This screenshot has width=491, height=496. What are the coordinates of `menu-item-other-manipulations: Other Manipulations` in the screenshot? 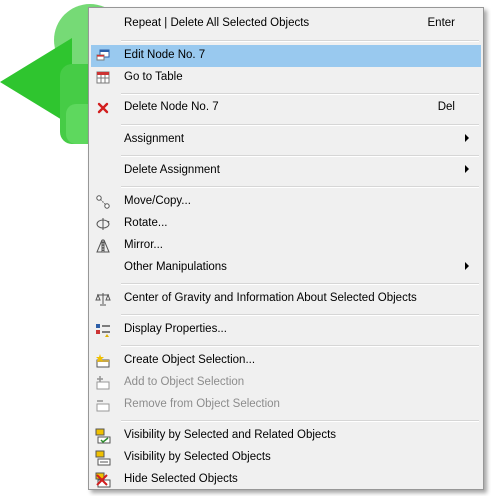 It's located at (286, 268).